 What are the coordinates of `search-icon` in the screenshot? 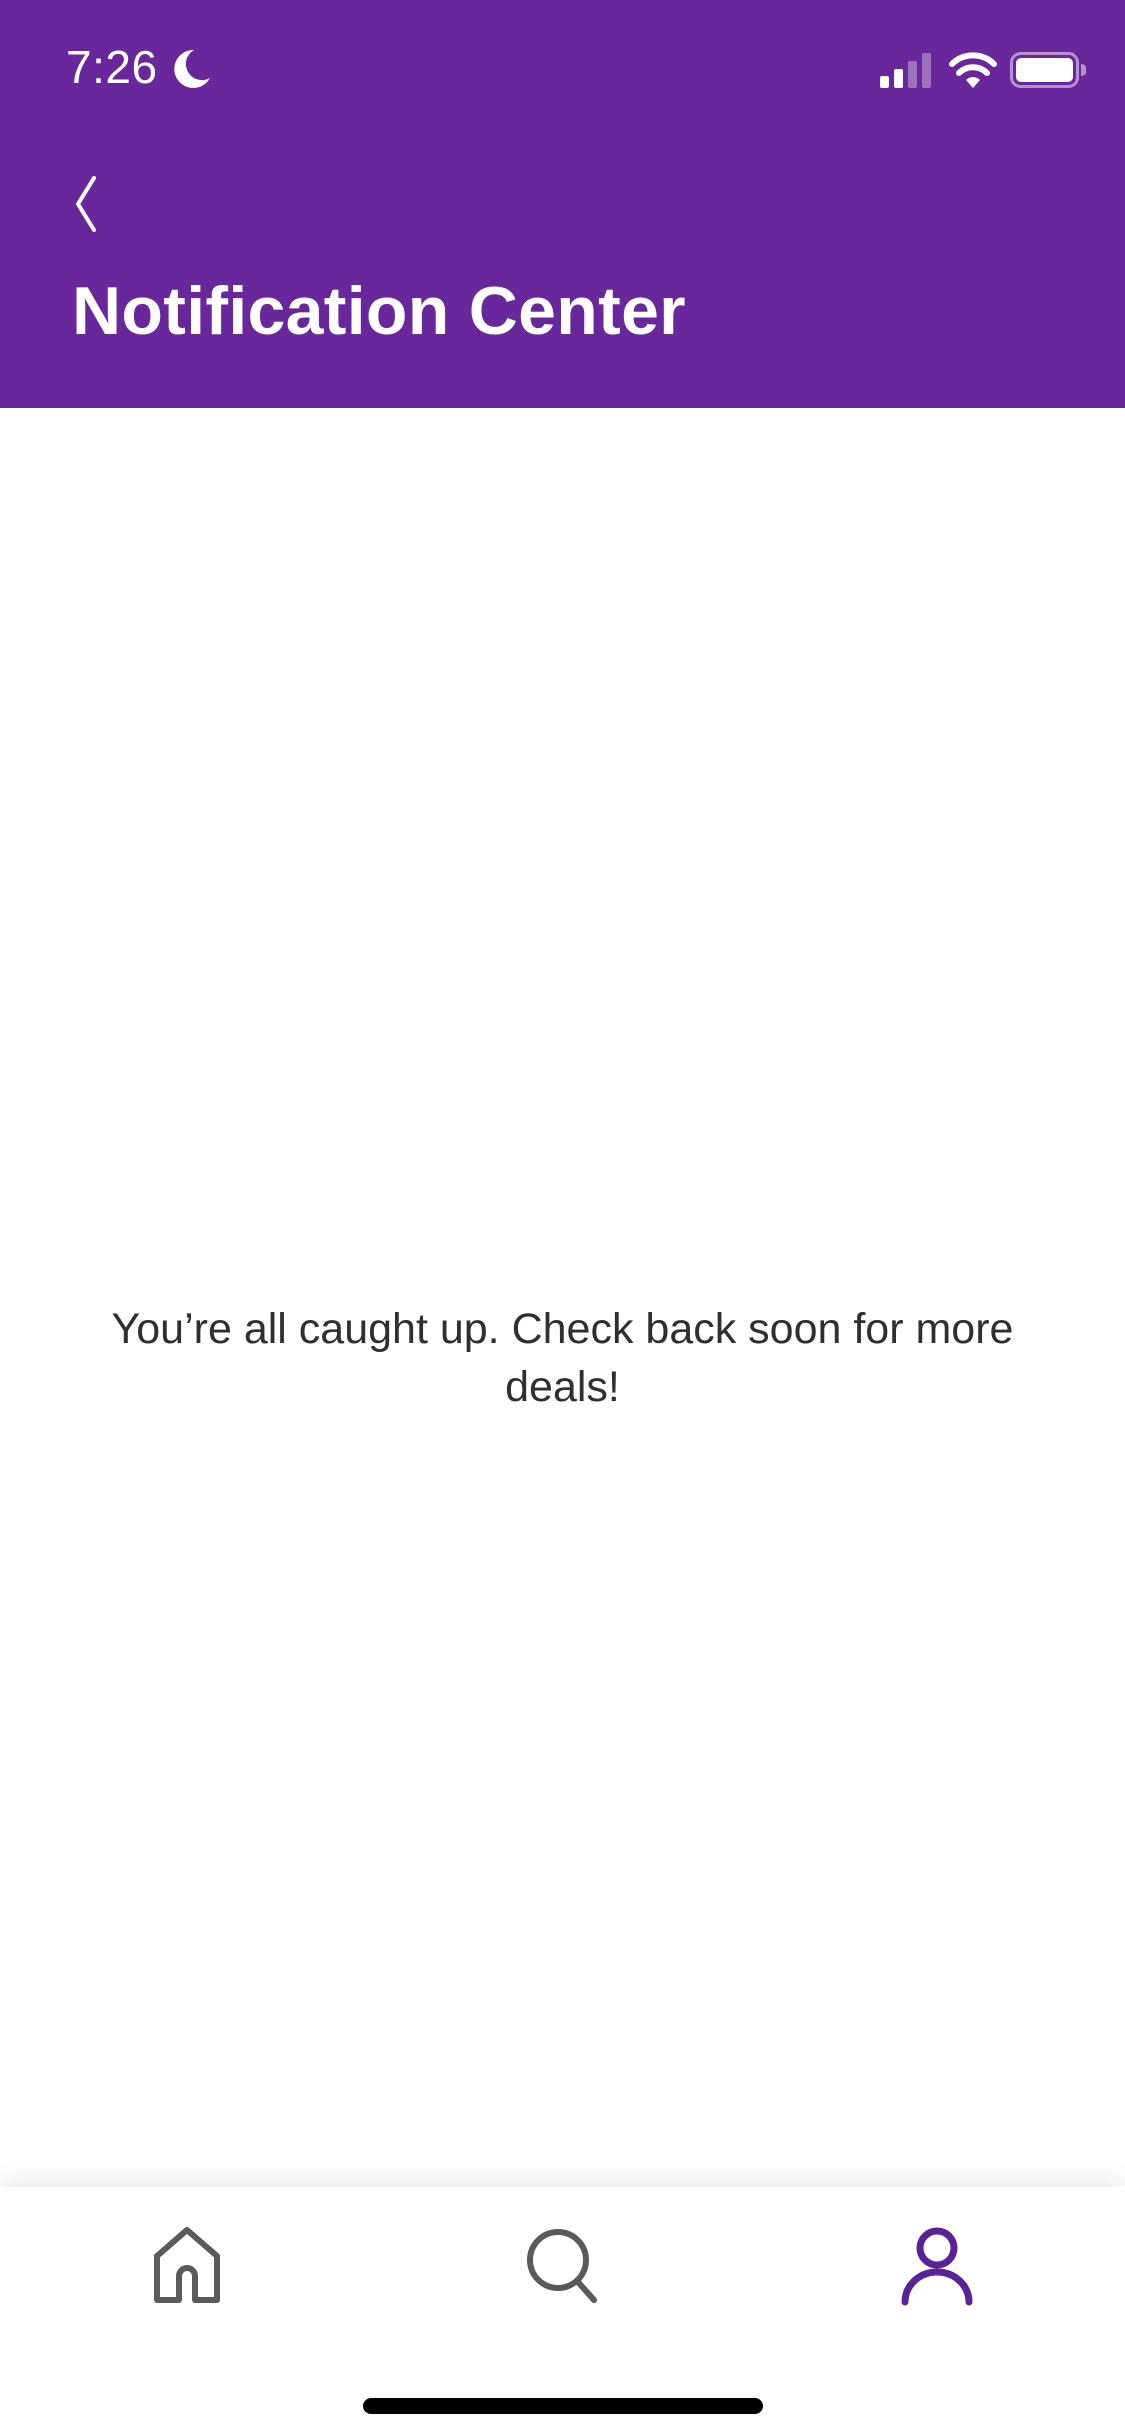 It's located at (562, 2266).